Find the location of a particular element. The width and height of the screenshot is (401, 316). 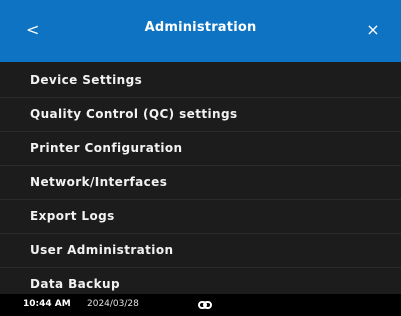

page-title: Administration is located at coordinates (200, 27).